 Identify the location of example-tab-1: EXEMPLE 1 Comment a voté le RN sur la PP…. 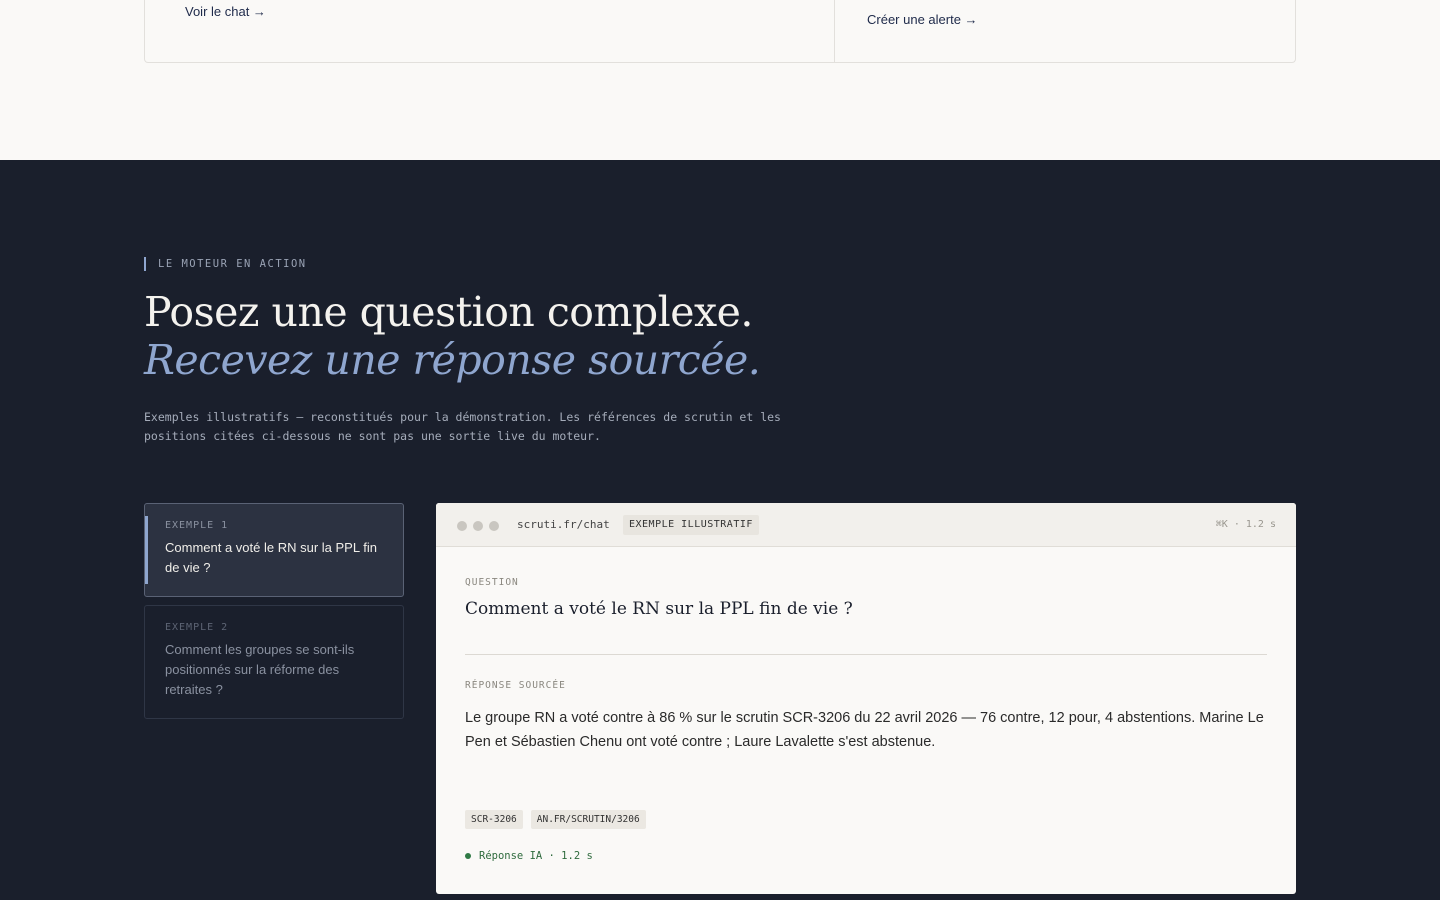
(274, 550).